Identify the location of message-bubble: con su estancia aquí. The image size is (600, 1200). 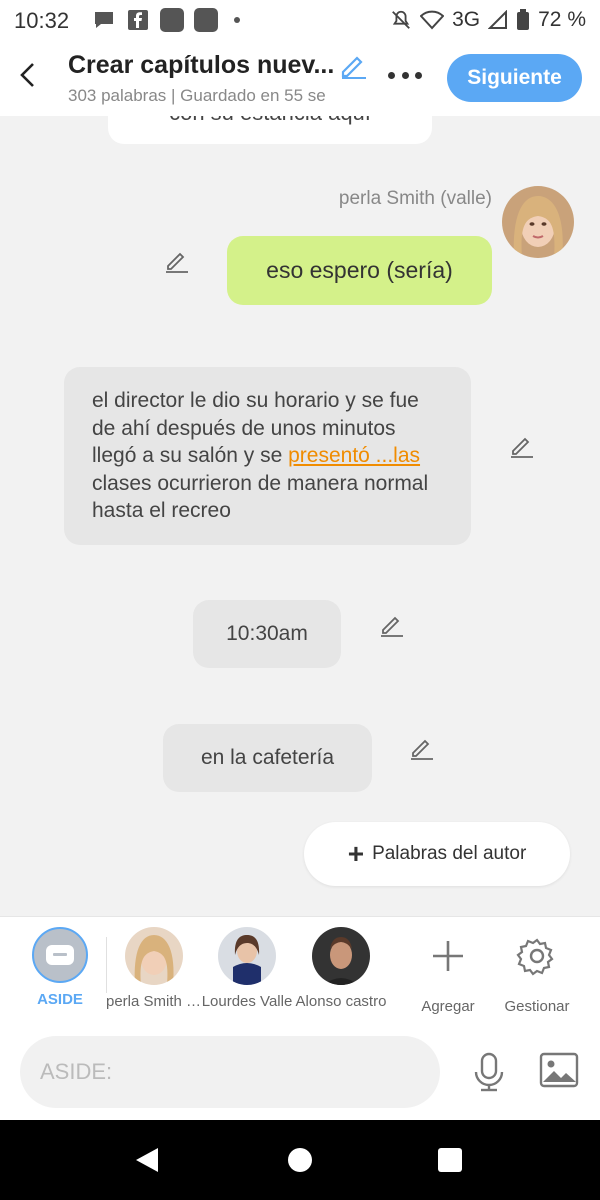
(270, 130).